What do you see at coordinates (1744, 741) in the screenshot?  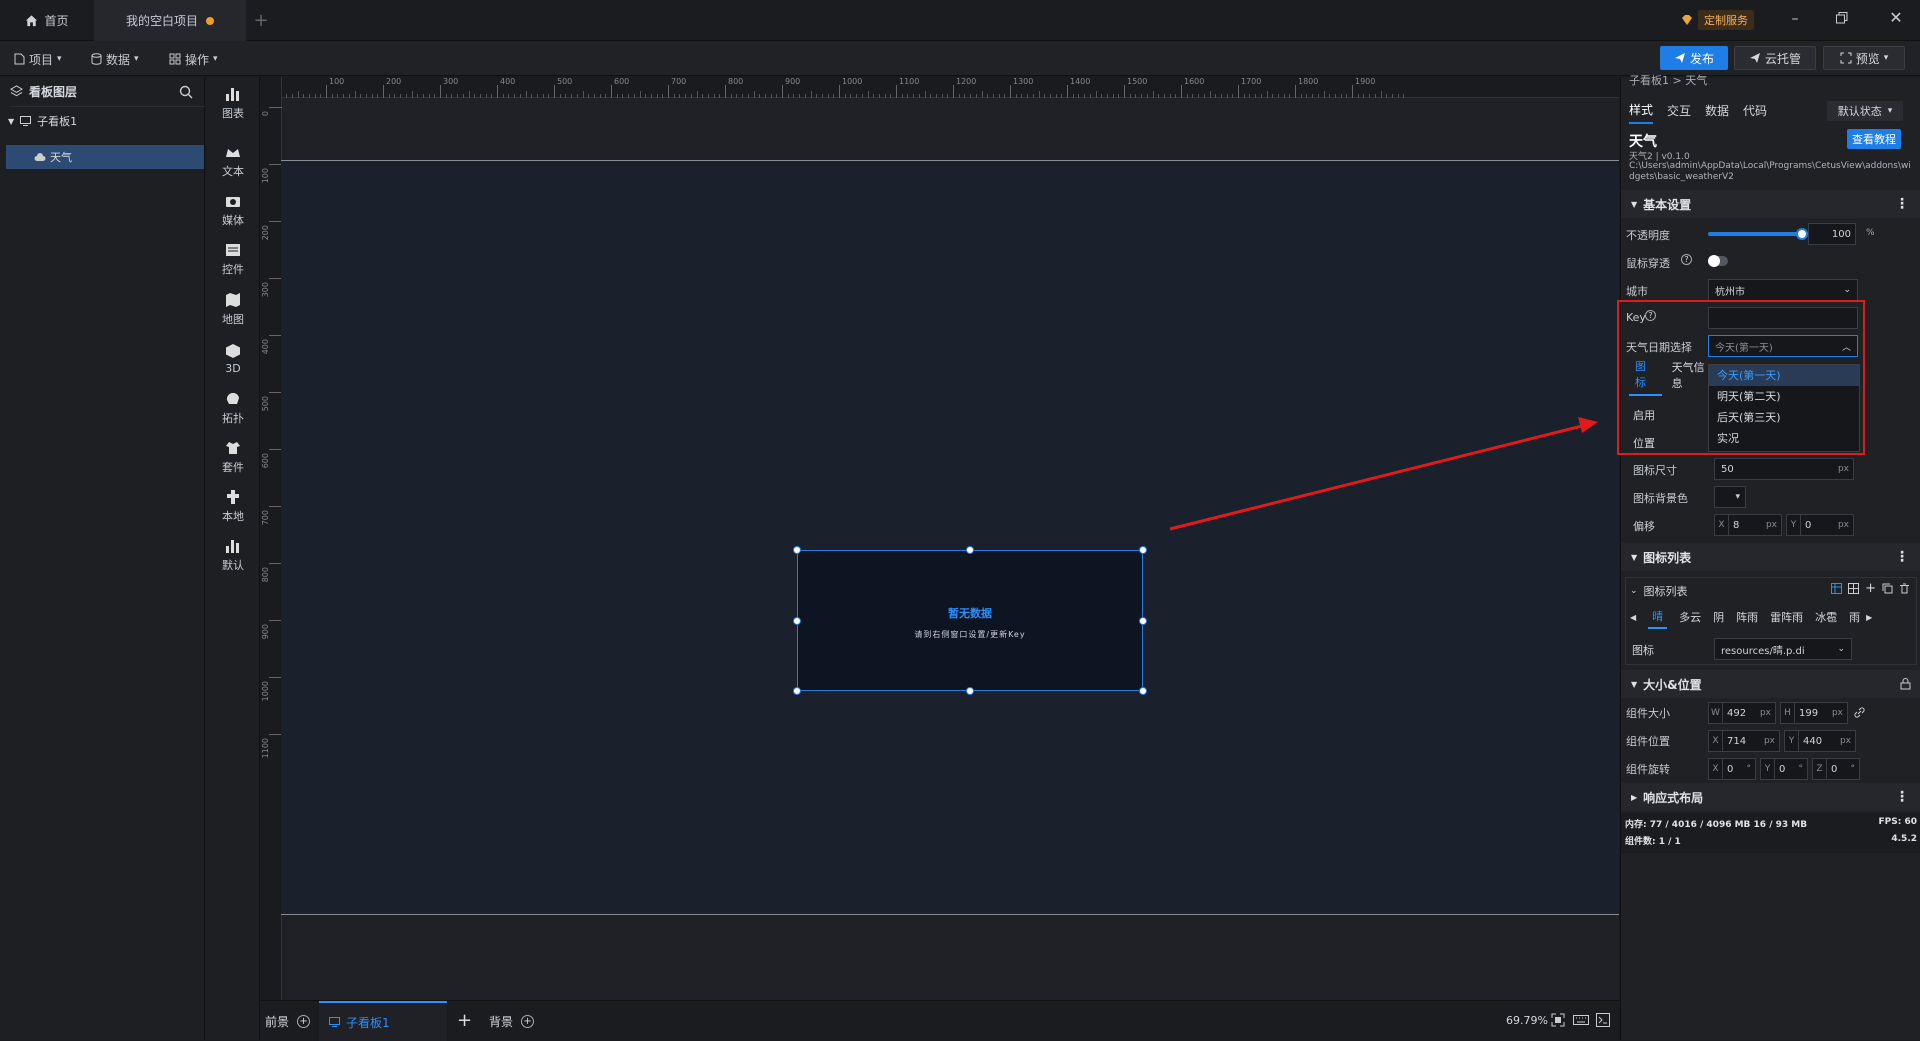 I see `pos-x-input: X 714 px` at bounding box center [1744, 741].